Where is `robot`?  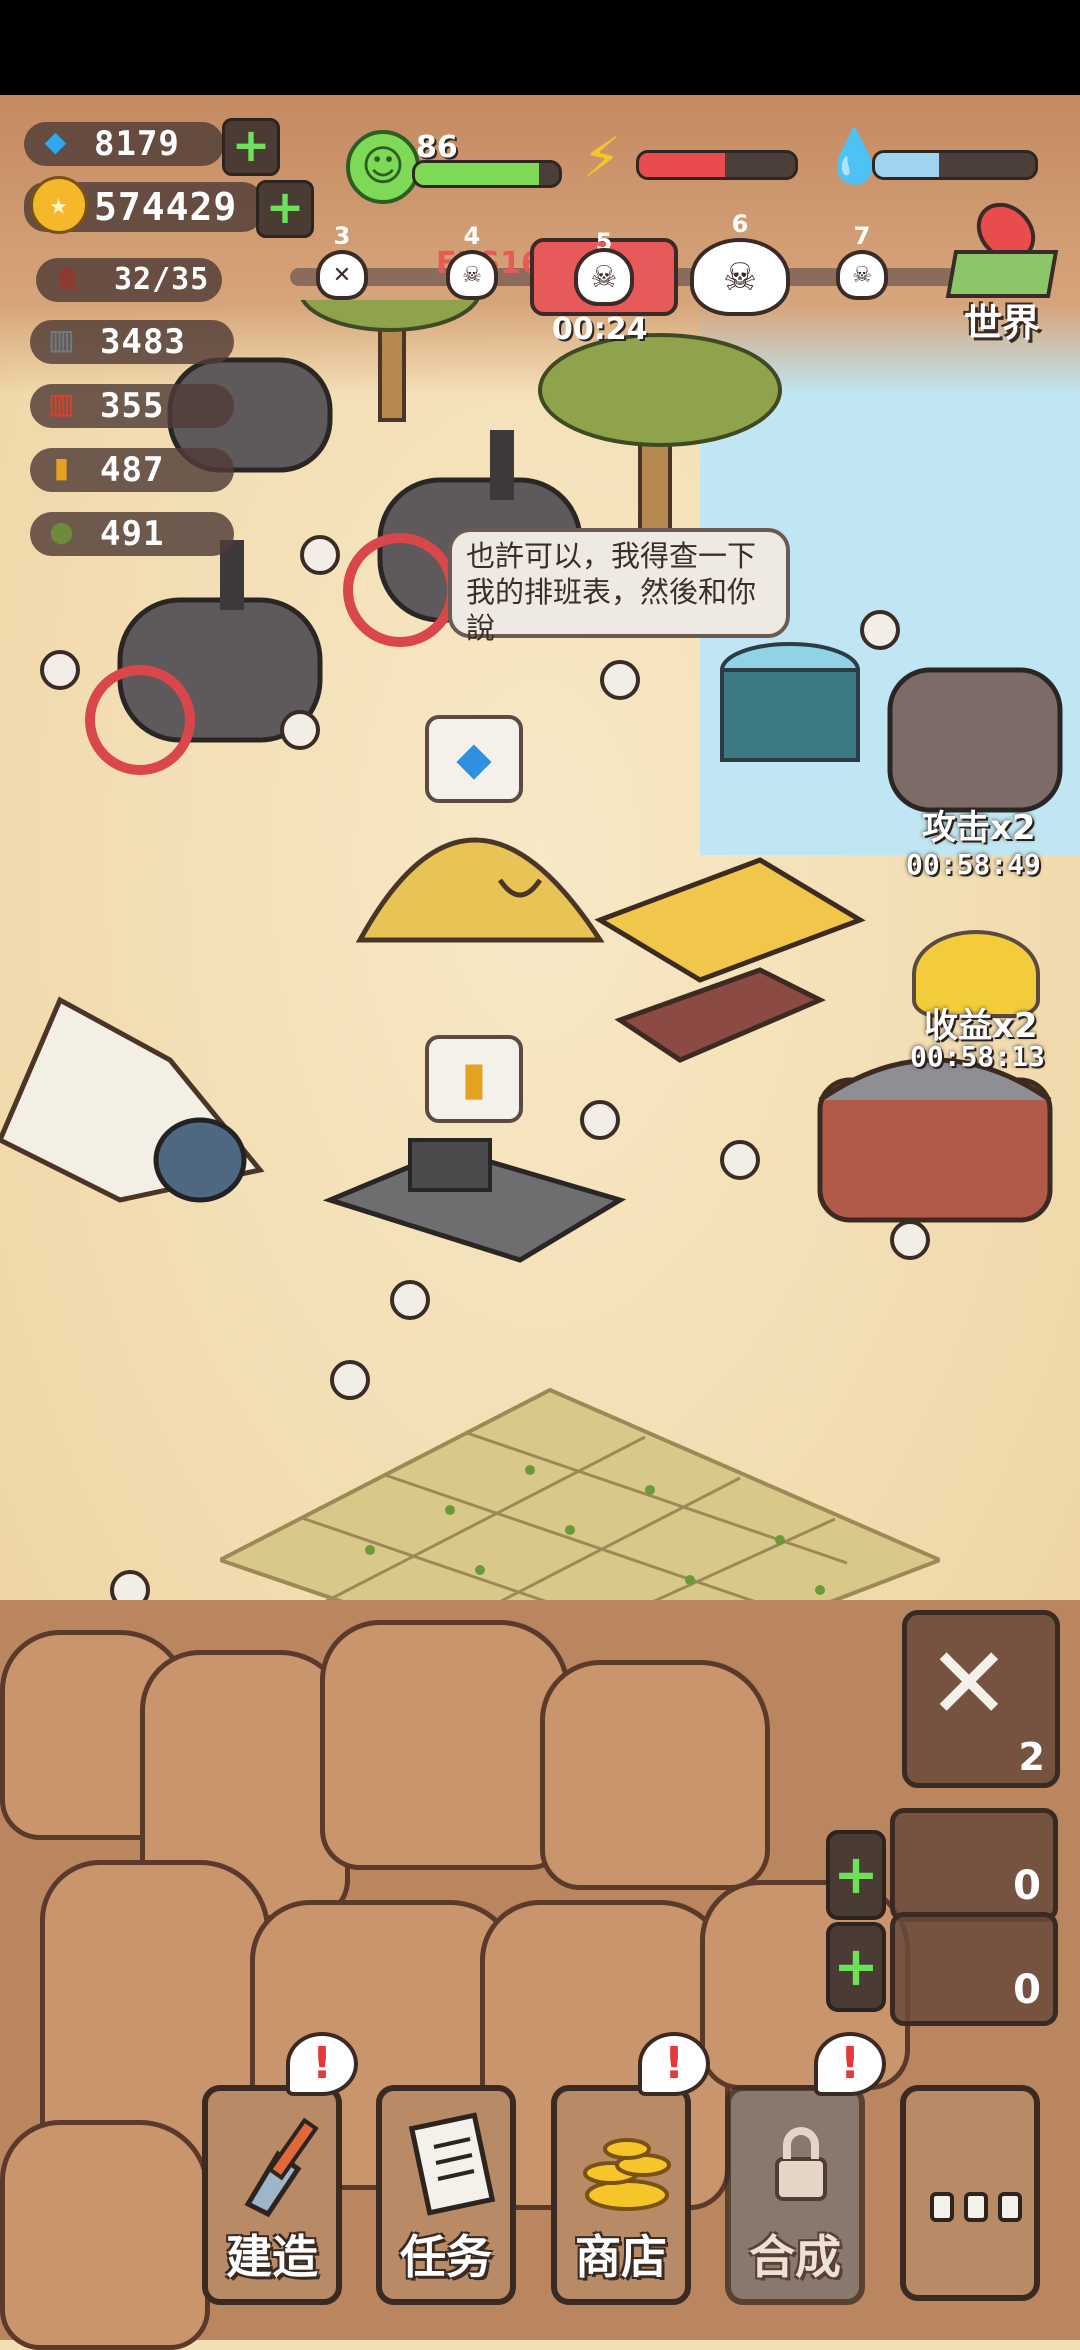 robot is located at coordinates (200, 1160).